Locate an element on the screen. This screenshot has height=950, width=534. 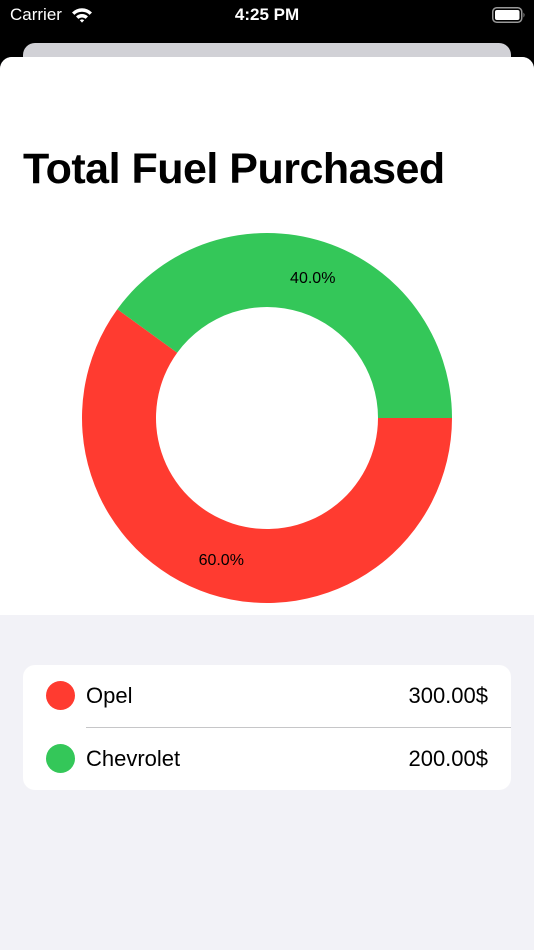
status-time: 4:25 PM is located at coordinates (267, 14).